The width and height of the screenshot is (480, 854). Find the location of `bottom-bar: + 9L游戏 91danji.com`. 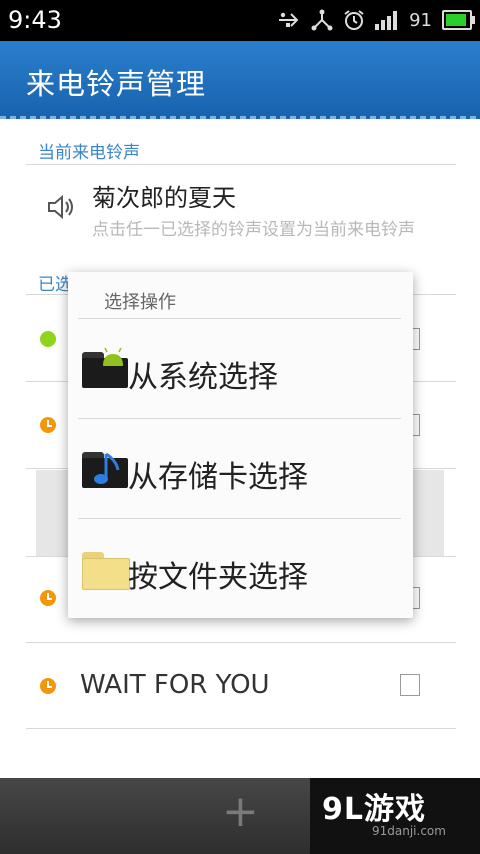

bottom-bar: + 9L游戏 91danji.com is located at coordinates (240, 816).